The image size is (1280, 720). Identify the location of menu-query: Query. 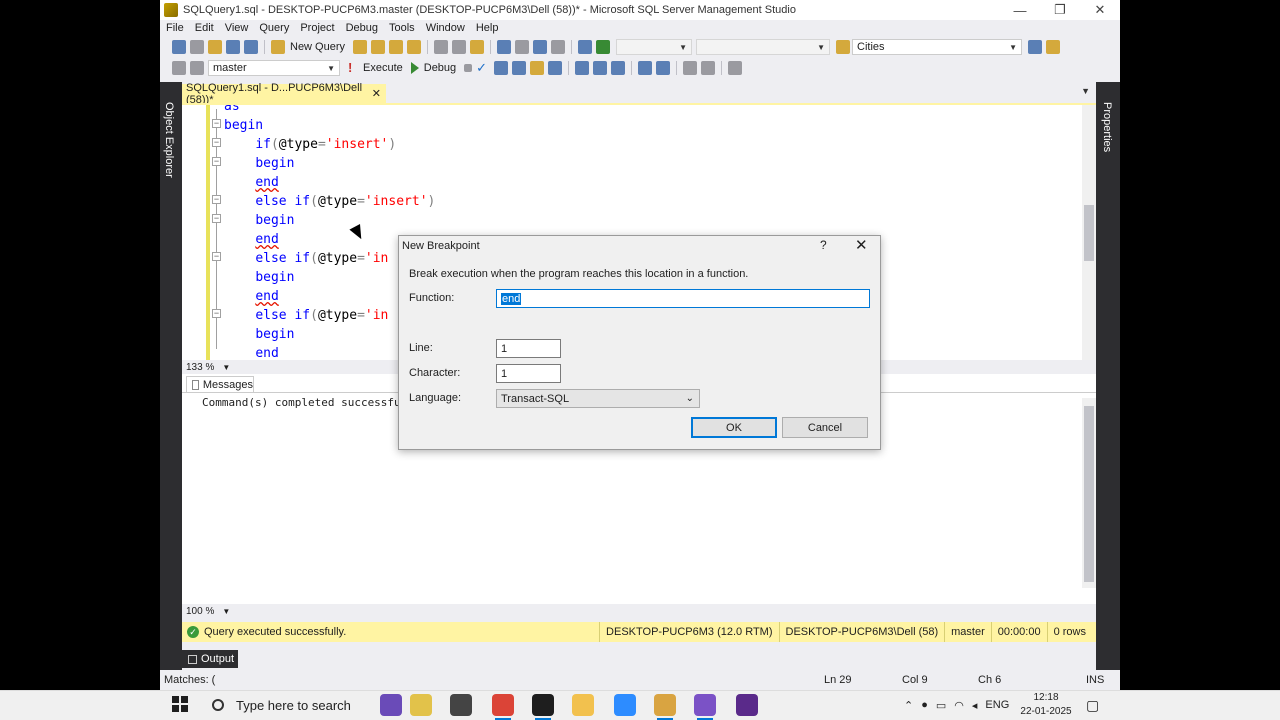
(274, 28).